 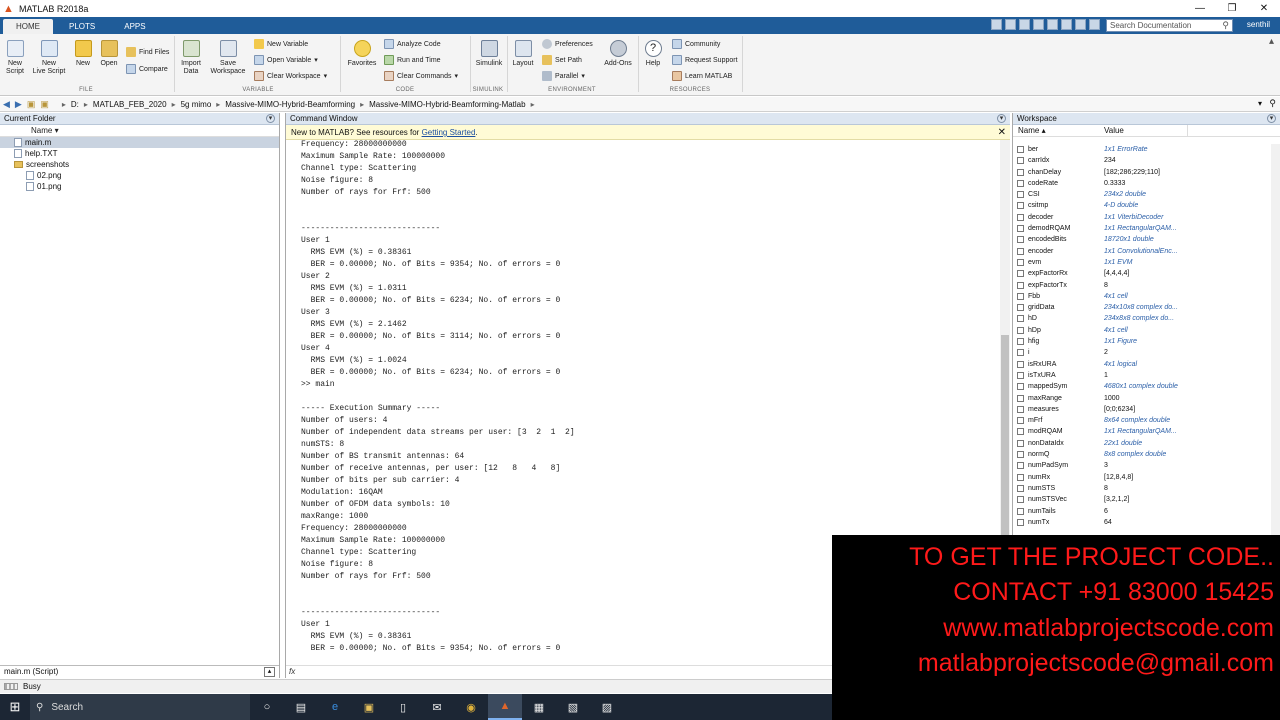 What do you see at coordinates (228, 58) in the screenshot?
I see `save-workspace-button: Save Workspace` at bounding box center [228, 58].